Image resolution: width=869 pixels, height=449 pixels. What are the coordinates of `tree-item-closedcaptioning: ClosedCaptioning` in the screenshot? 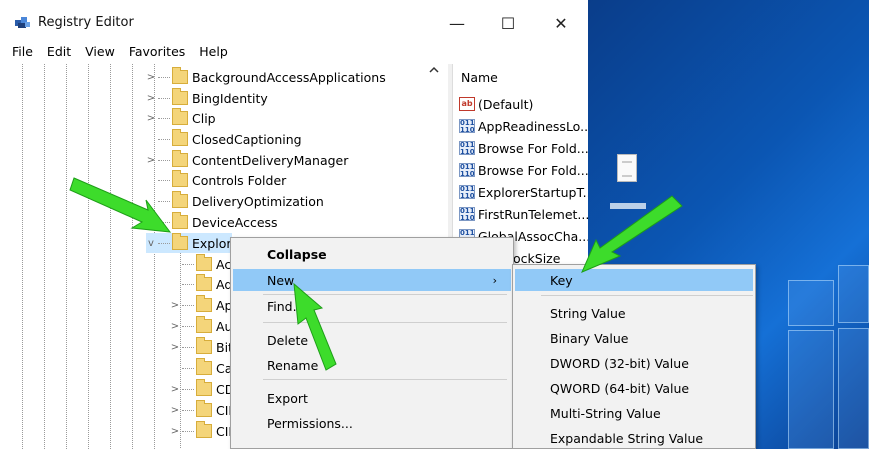 It's located at (224, 139).